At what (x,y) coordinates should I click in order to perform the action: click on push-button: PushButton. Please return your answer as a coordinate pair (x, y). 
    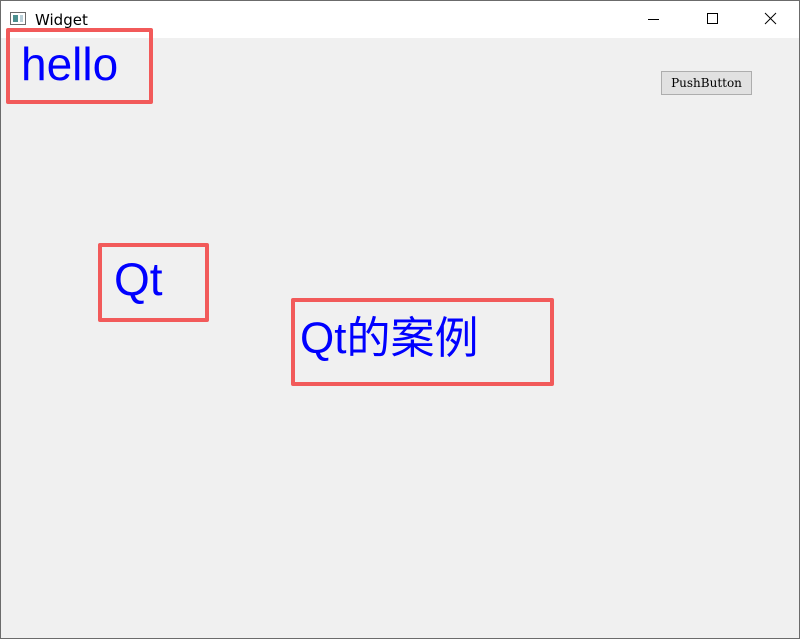
    Looking at the image, I should click on (706, 83).